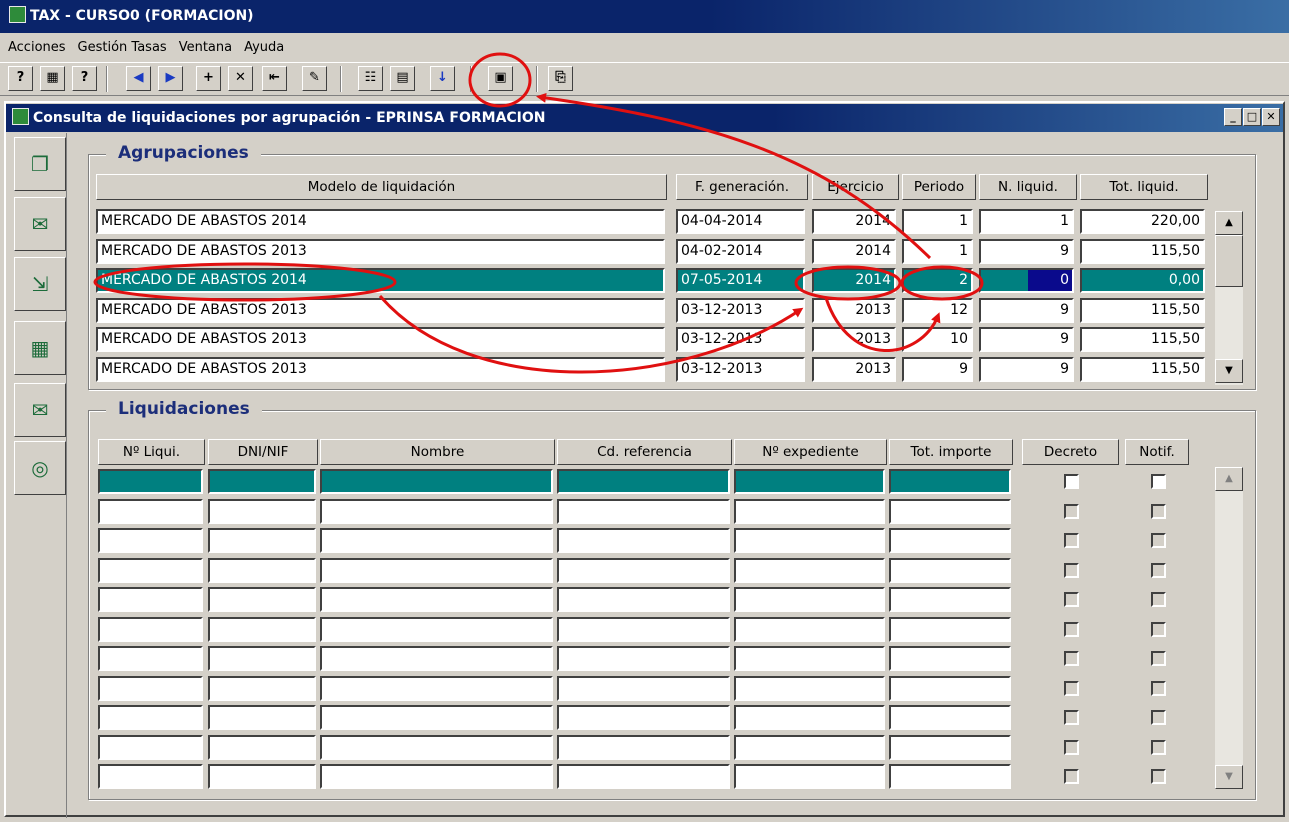  What do you see at coordinates (151, 452) in the screenshot?
I see `liq-header-0: Nº Liqui.` at bounding box center [151, 452].